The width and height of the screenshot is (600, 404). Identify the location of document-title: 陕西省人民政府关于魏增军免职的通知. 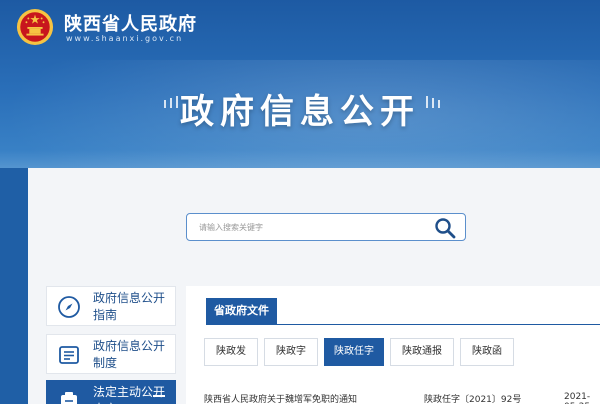
(280, 398).